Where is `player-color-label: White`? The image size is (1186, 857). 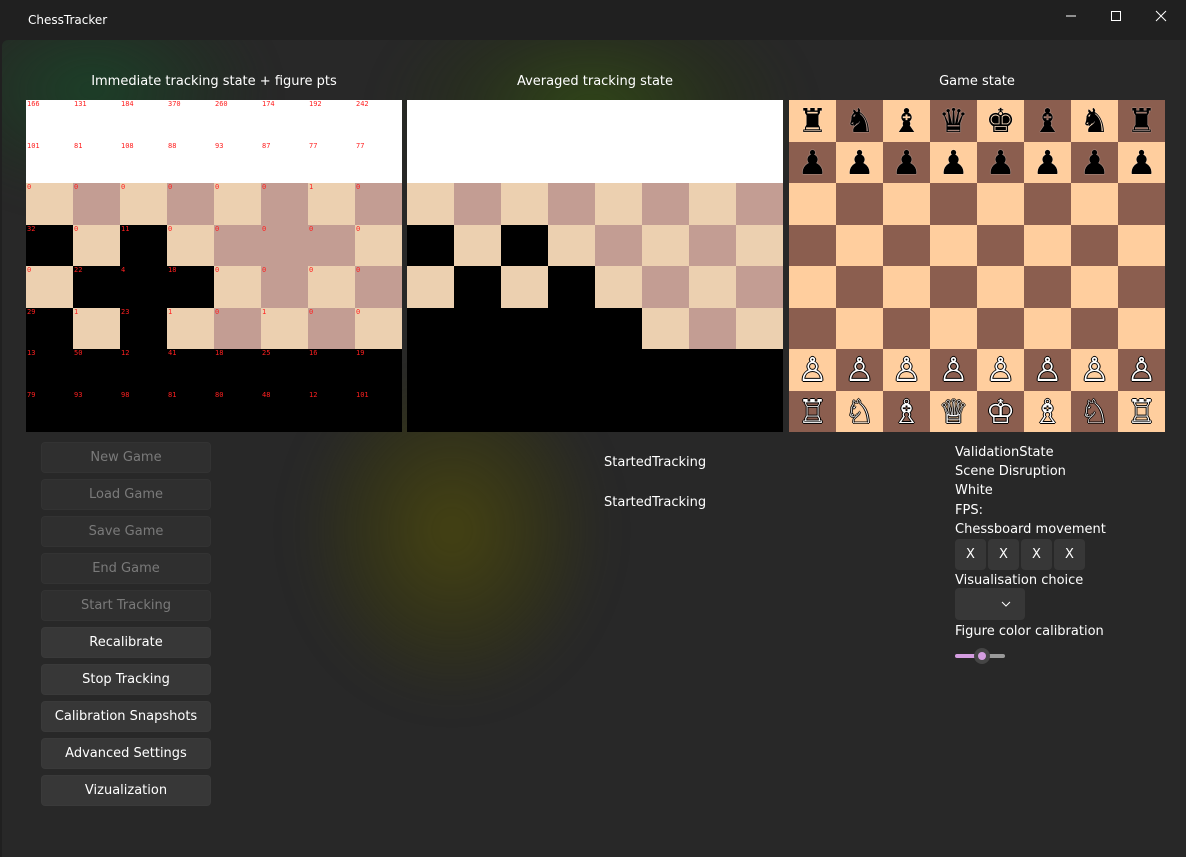 player-color-label: White is located at coordinates (974, 490).